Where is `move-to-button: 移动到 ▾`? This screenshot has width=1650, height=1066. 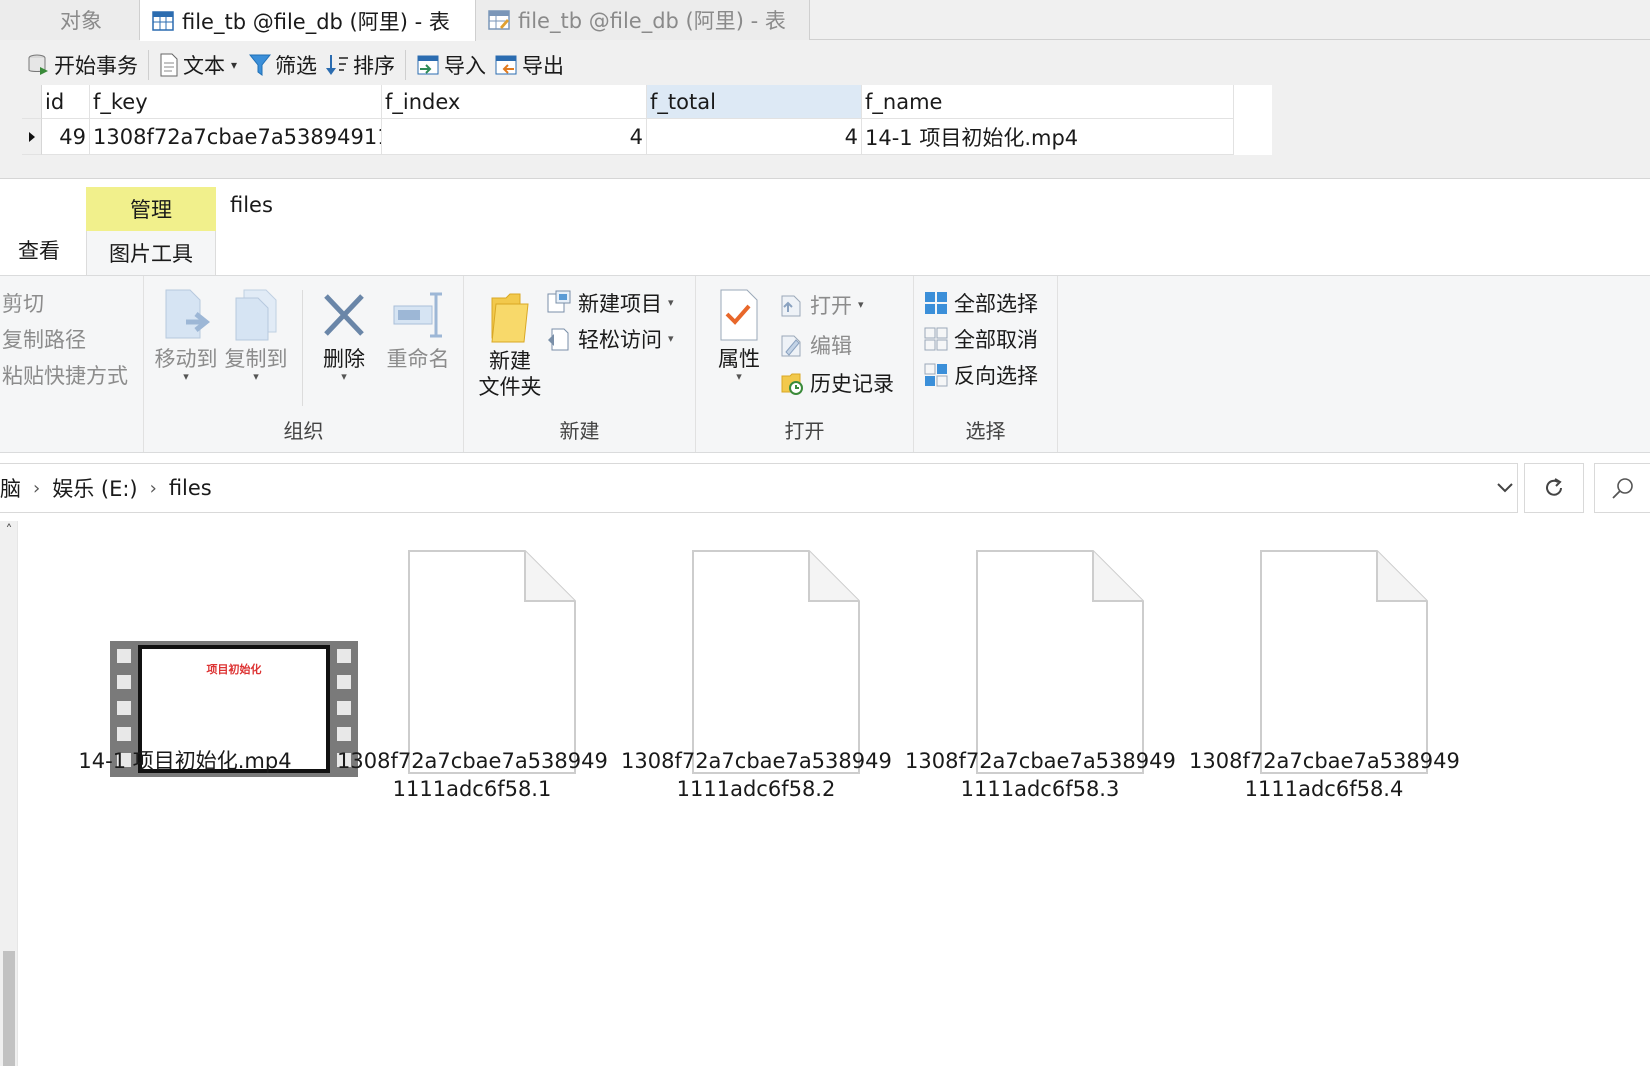 move-to-button: 移动到 ▾ is located at coordinates (186, 335).